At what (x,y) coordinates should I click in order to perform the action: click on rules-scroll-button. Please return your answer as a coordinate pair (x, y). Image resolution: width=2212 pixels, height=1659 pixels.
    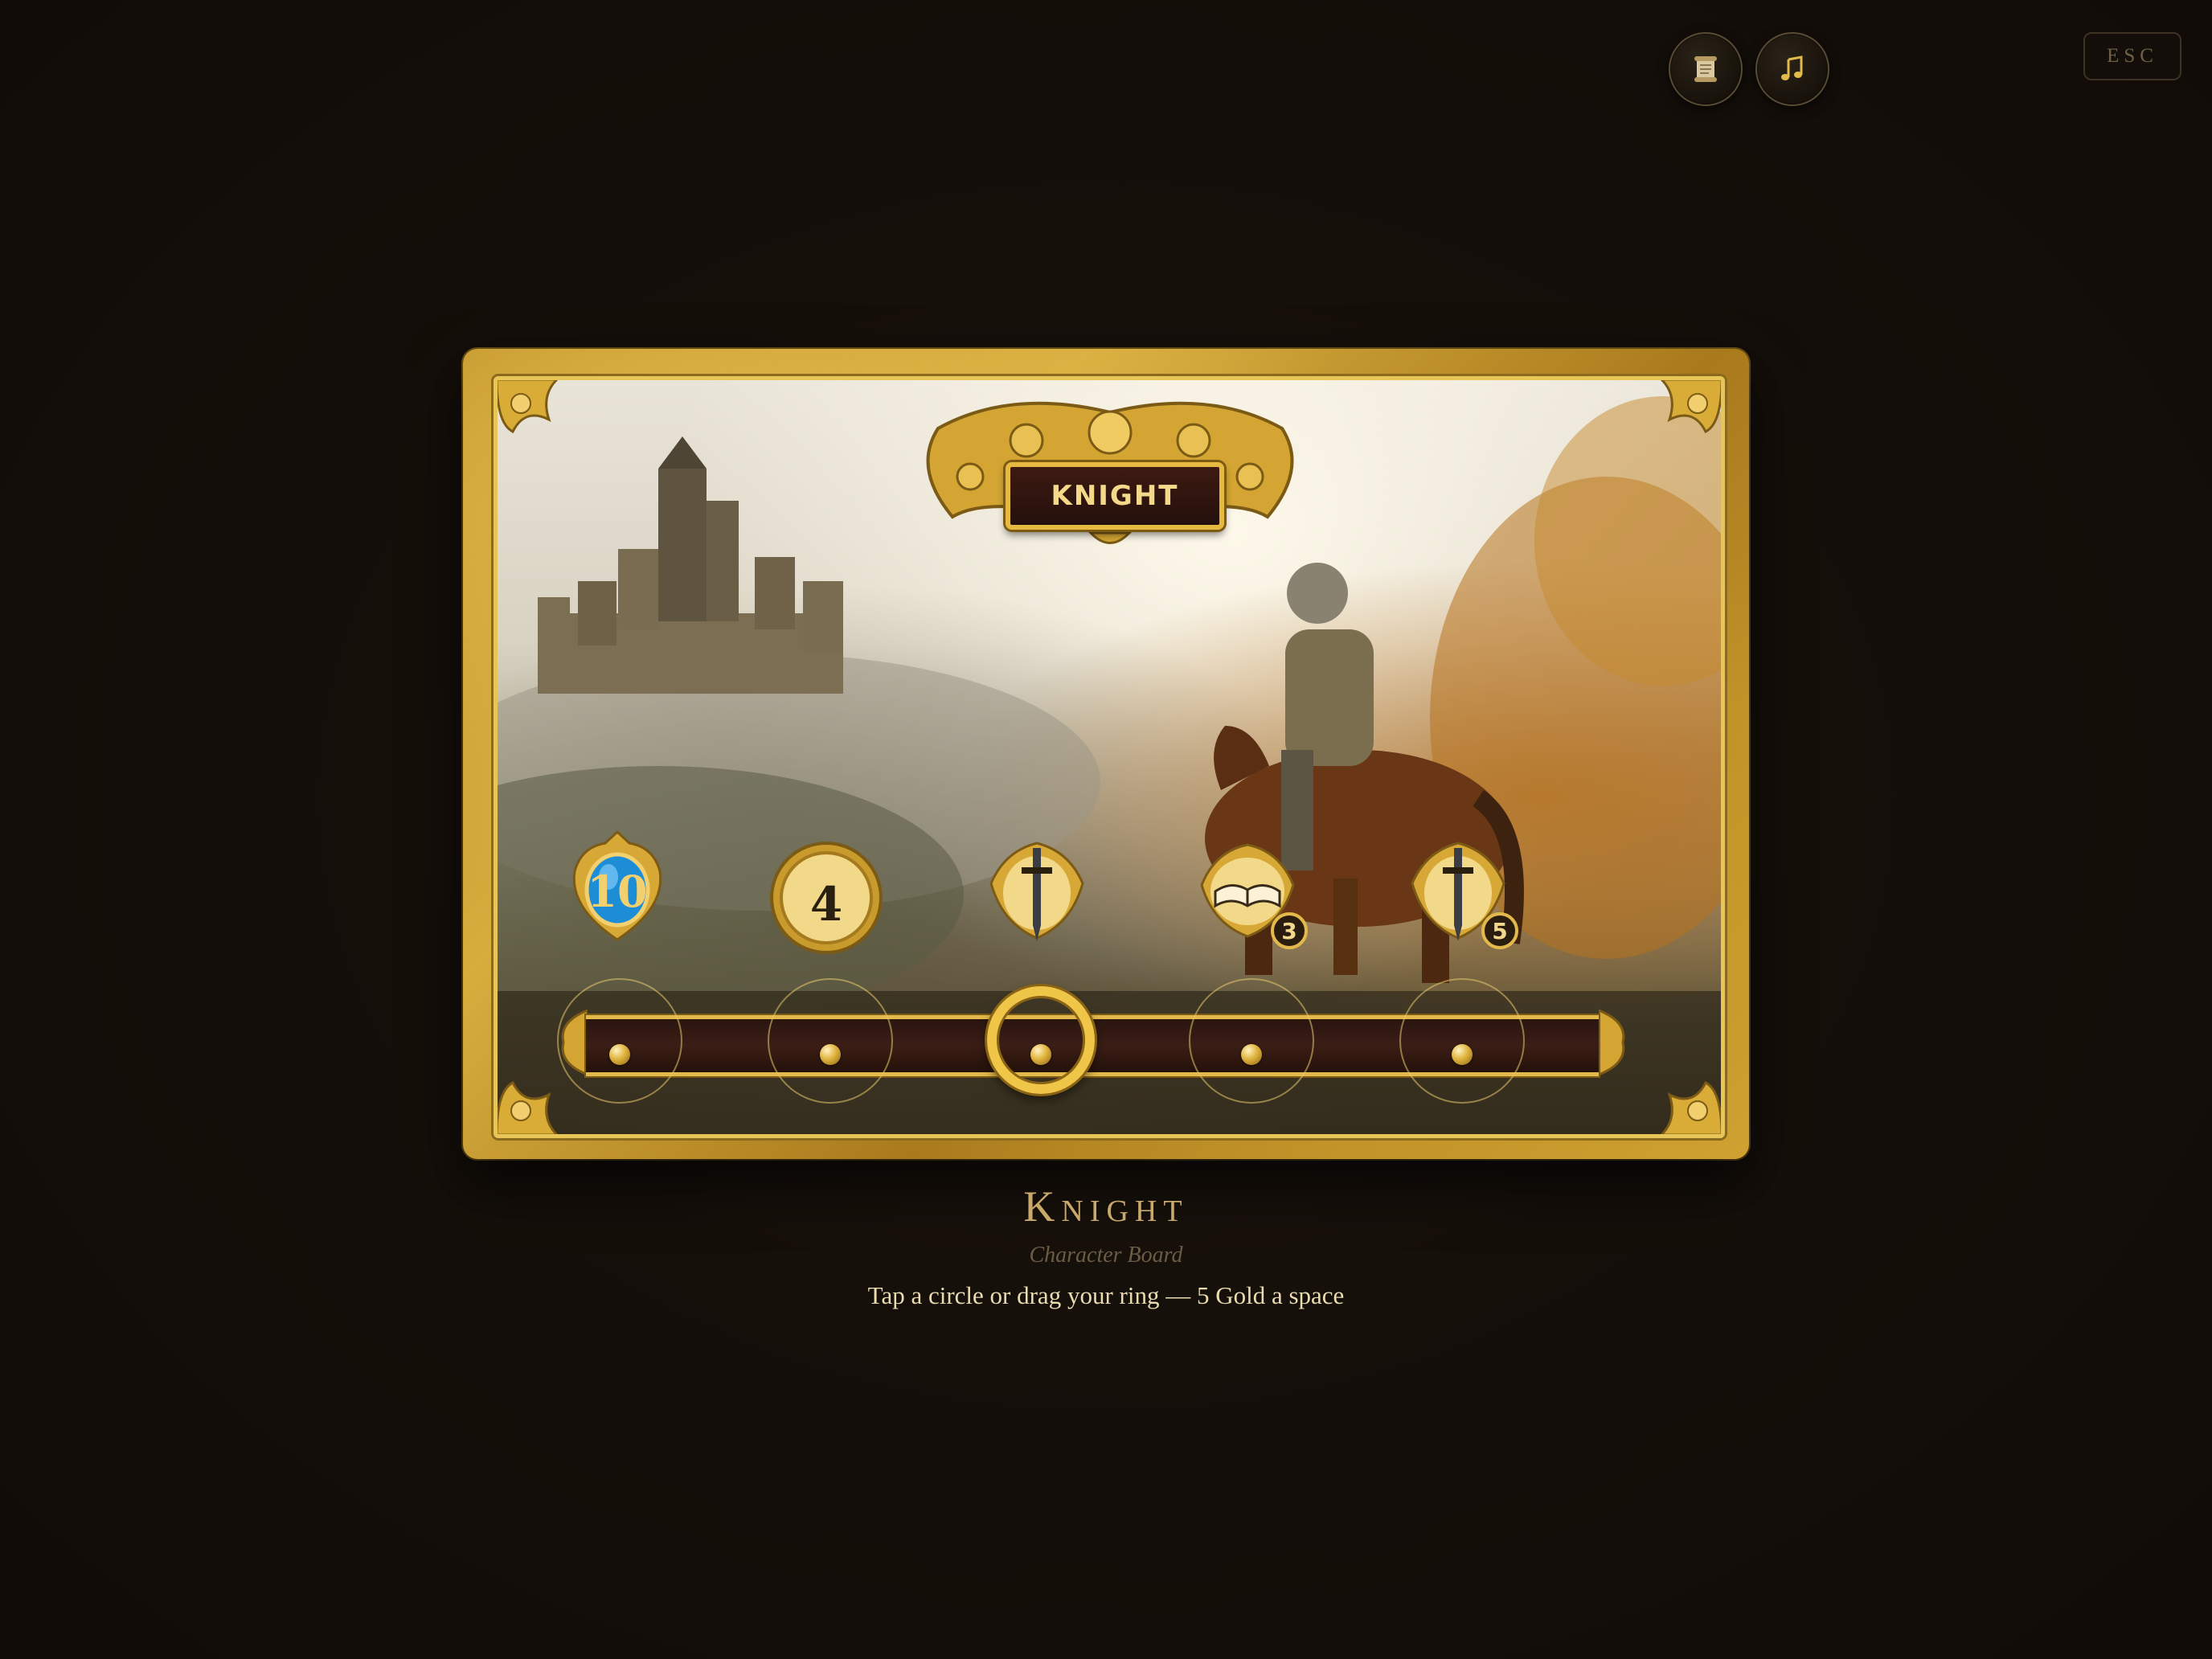
    Looking at the image, I should click on (1706, 69).